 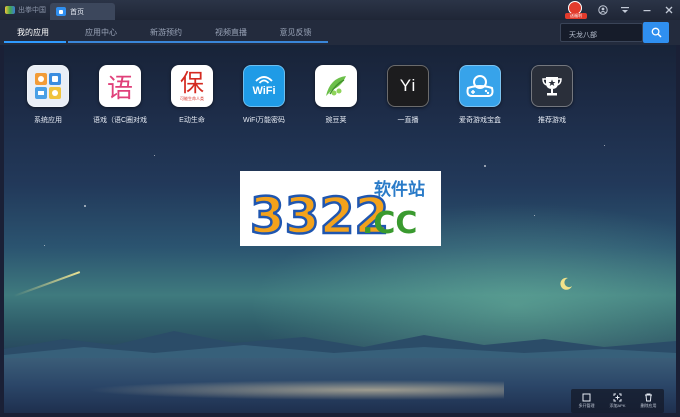 I want to click on app-recommended-games: 推荐游戏, so click(x=552, y=95).